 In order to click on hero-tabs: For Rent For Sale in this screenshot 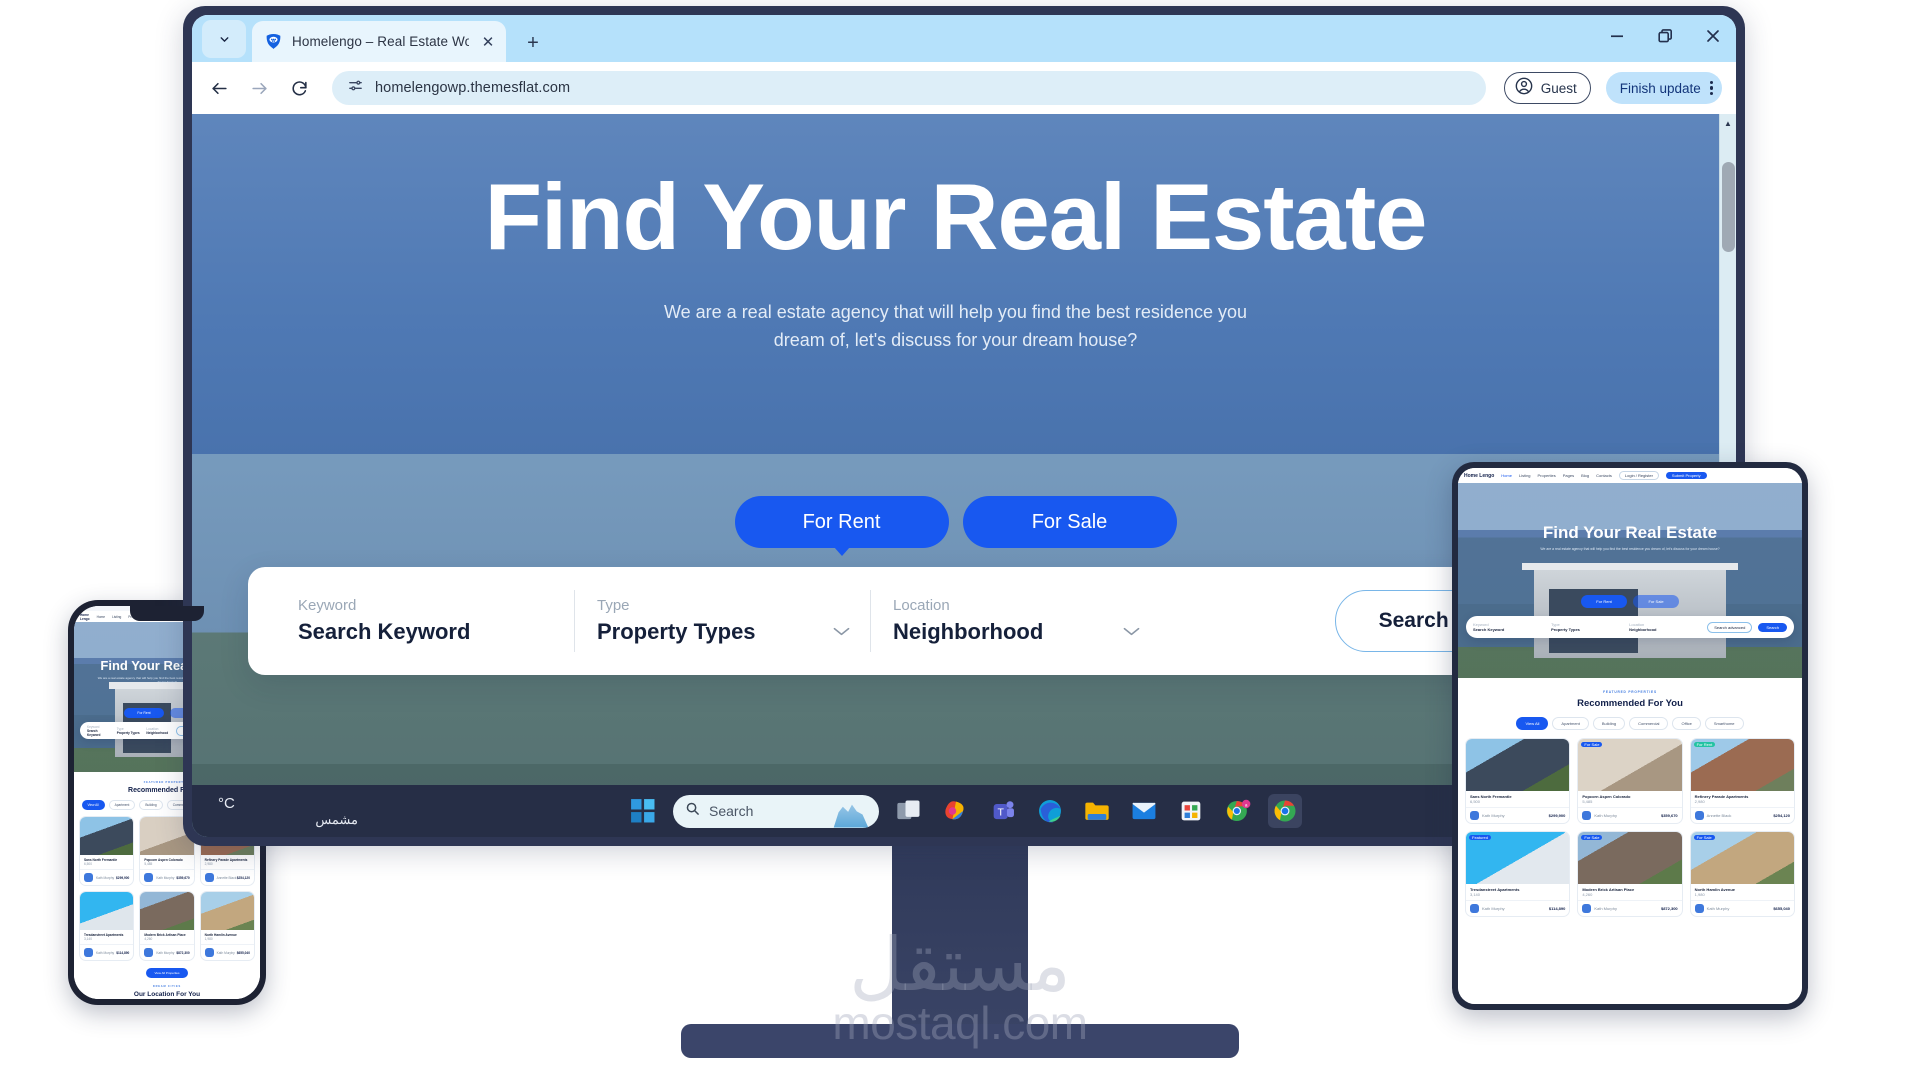, I will do `click(955, 522)`.